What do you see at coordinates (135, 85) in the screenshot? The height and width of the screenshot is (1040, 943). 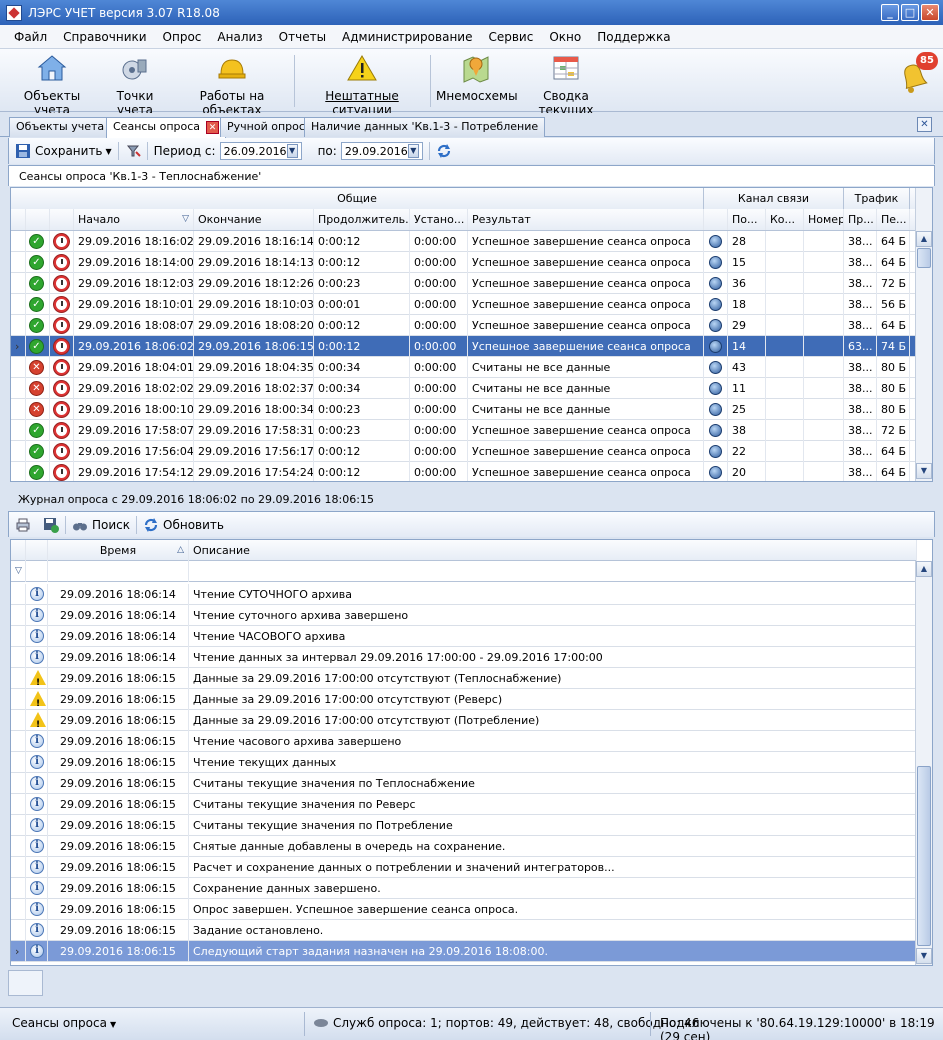 I see `points-button: Точки учета` at bounding box center [135, 85].